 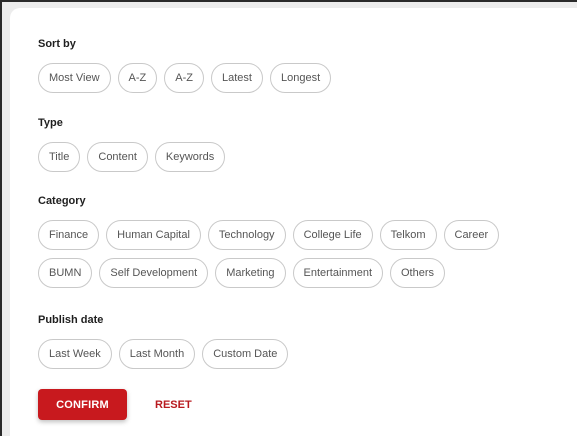 I want to click on publish-date-options: Last Week Last Month Custom Date, so click(x=163, y=354).